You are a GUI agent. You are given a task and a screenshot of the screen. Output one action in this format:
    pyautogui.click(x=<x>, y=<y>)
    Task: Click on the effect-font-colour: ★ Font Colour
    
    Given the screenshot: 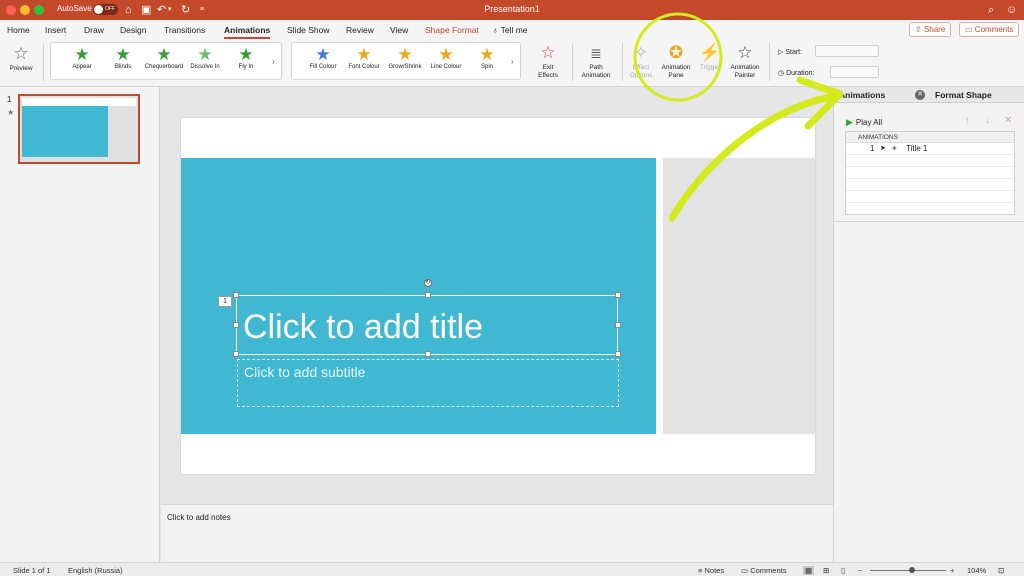 What is the action you would take?
    pyautogui.click(x=364, y=57)
    